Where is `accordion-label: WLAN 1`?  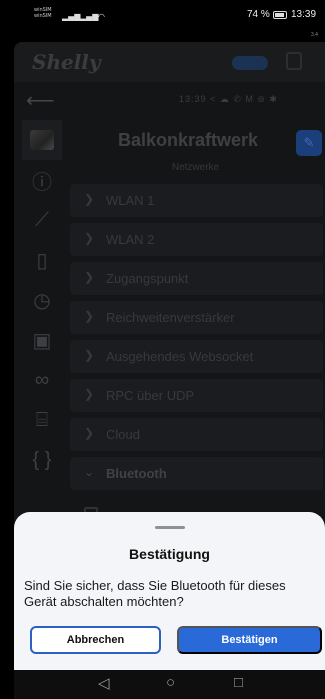 accordion-label: WLAN 1 is located at coordinates (130, 200).